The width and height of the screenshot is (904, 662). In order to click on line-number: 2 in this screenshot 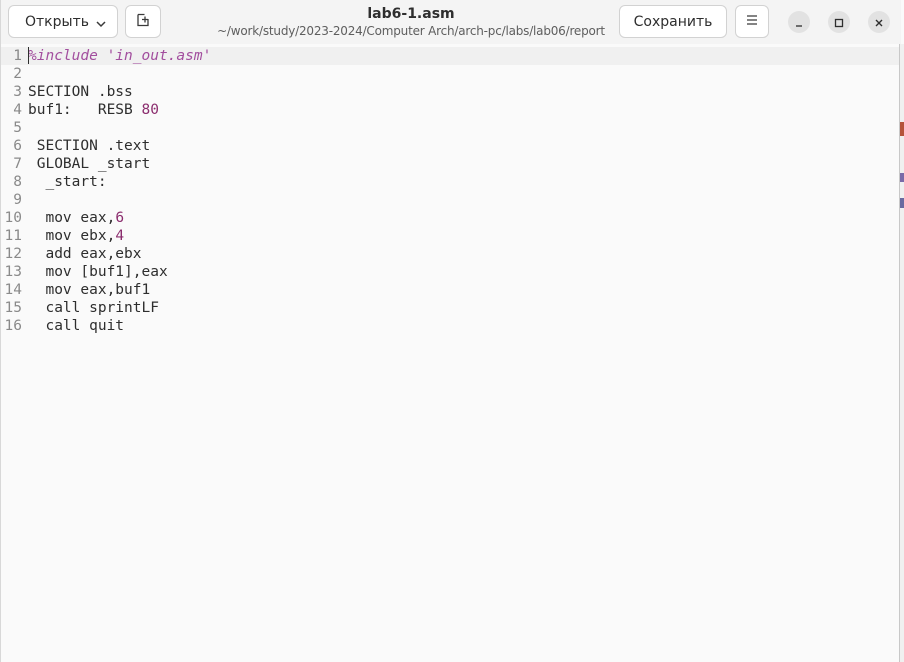, I will do `click(17, 74)`.